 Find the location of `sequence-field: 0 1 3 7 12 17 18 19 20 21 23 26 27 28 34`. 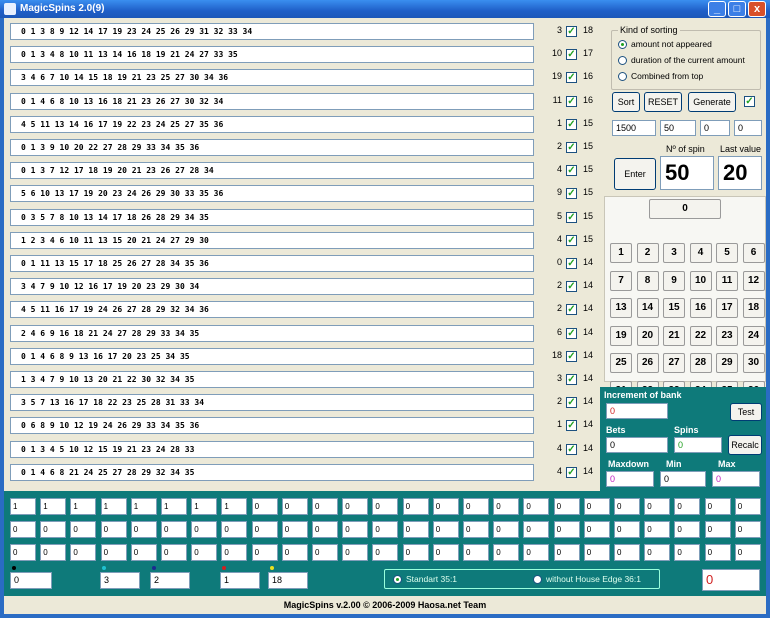

sequence-field: 0 1 3 7 12 17 18 19 20 21 23 26 27 28 34 is located at coordinates (272, 171).